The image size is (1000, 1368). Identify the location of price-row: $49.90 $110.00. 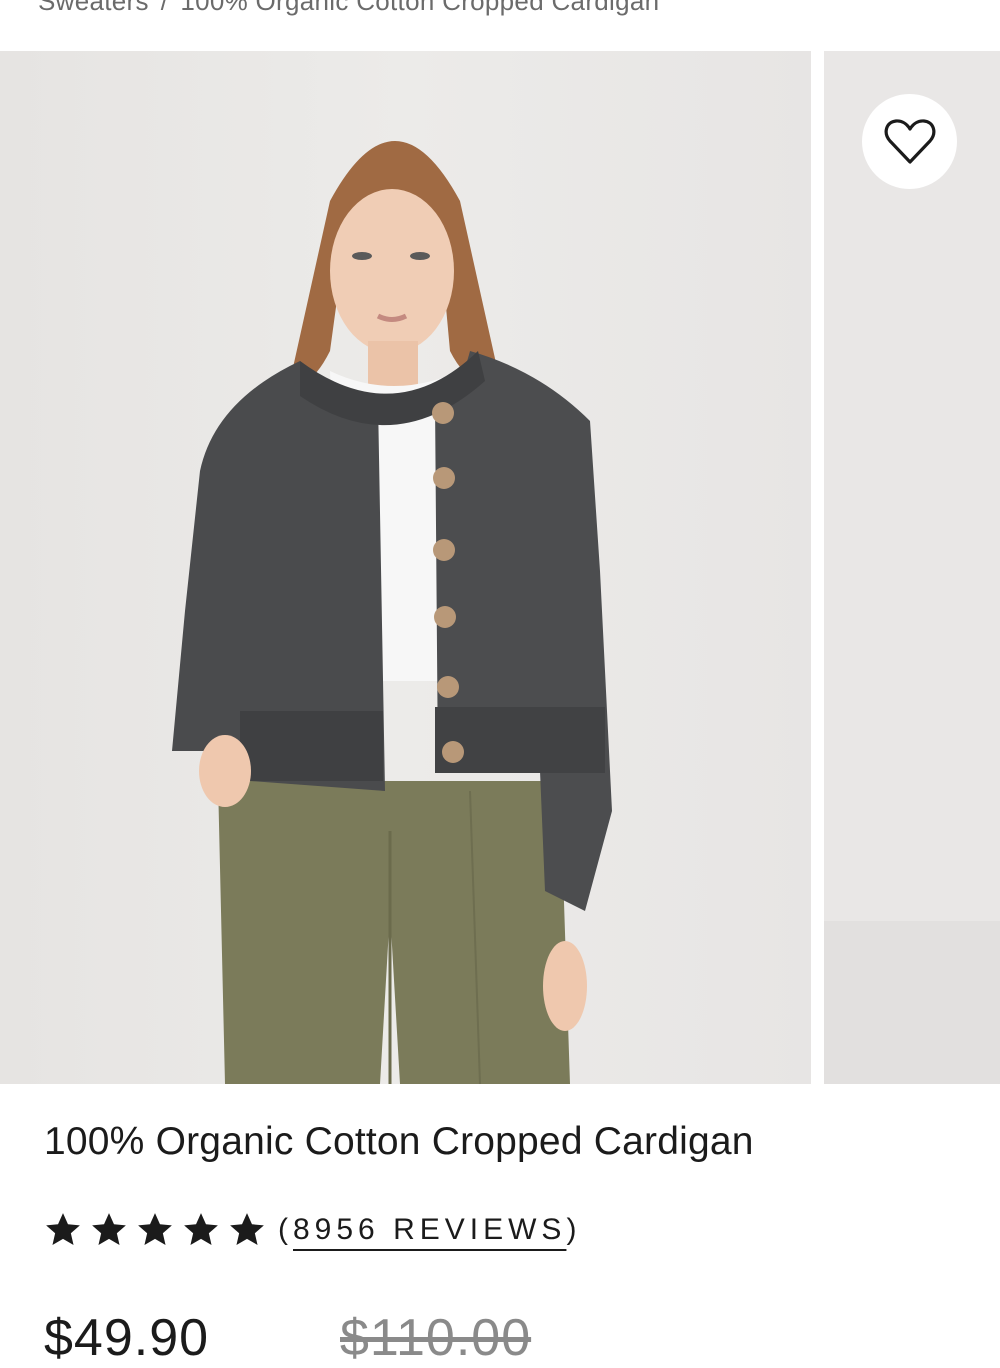
(287, 1338).